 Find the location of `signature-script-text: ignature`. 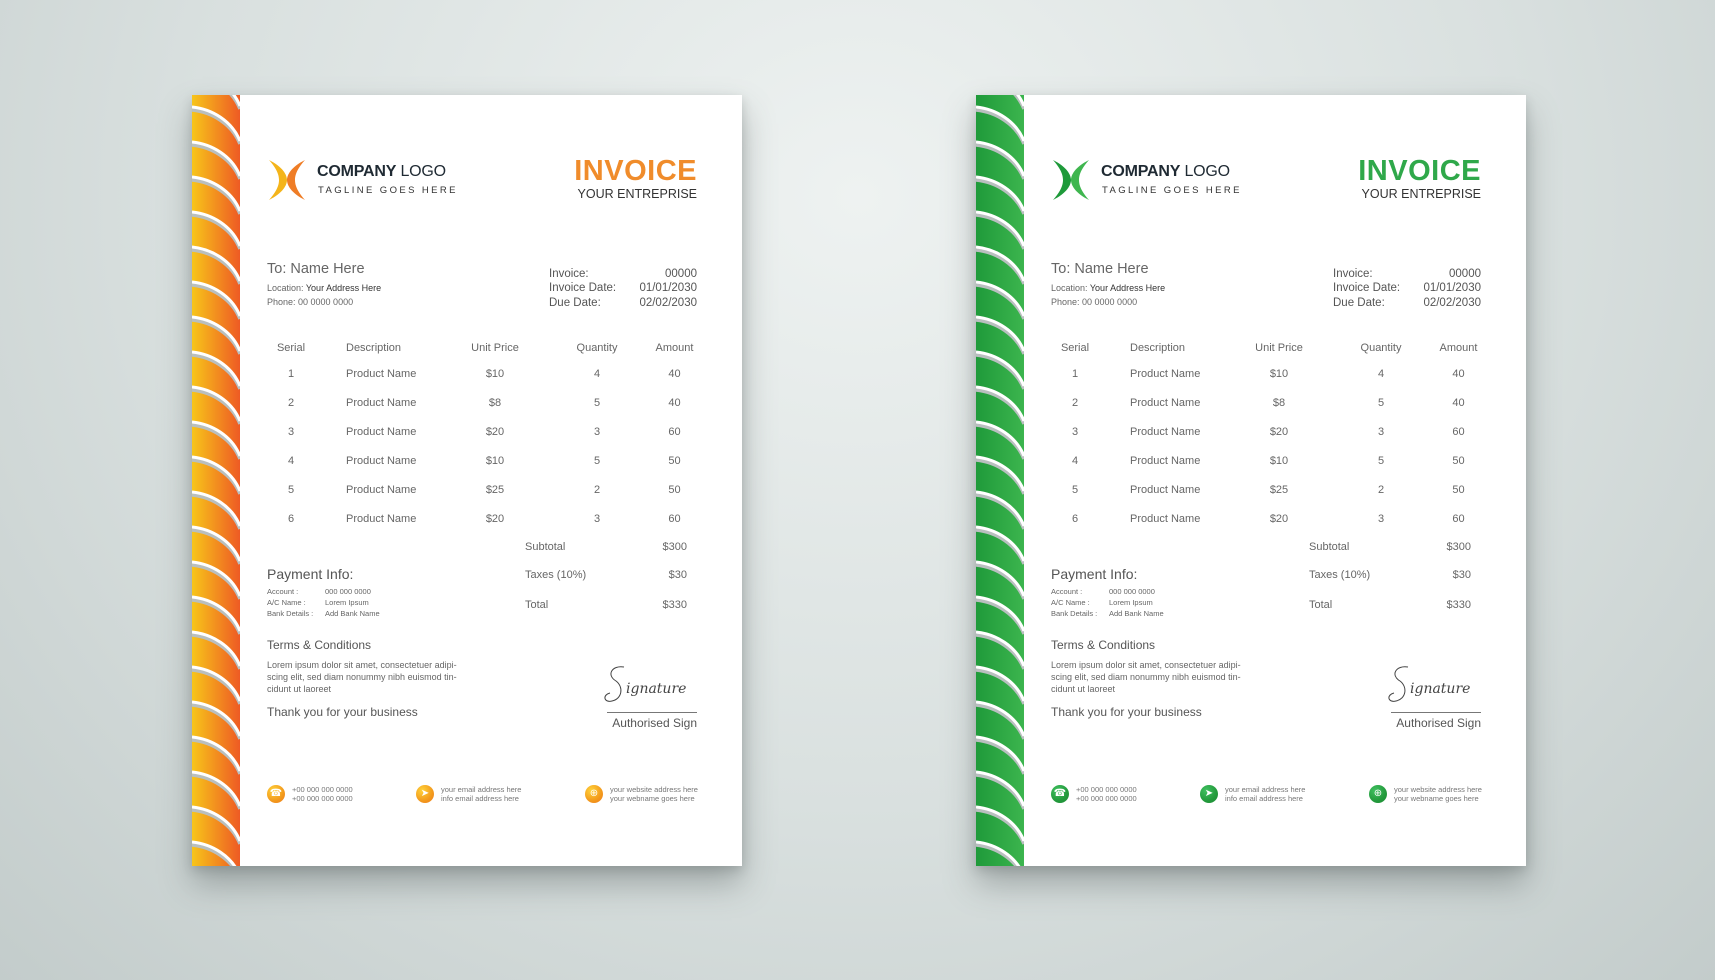

signature-script-text: ignature is located at coordinates (1440, 689).